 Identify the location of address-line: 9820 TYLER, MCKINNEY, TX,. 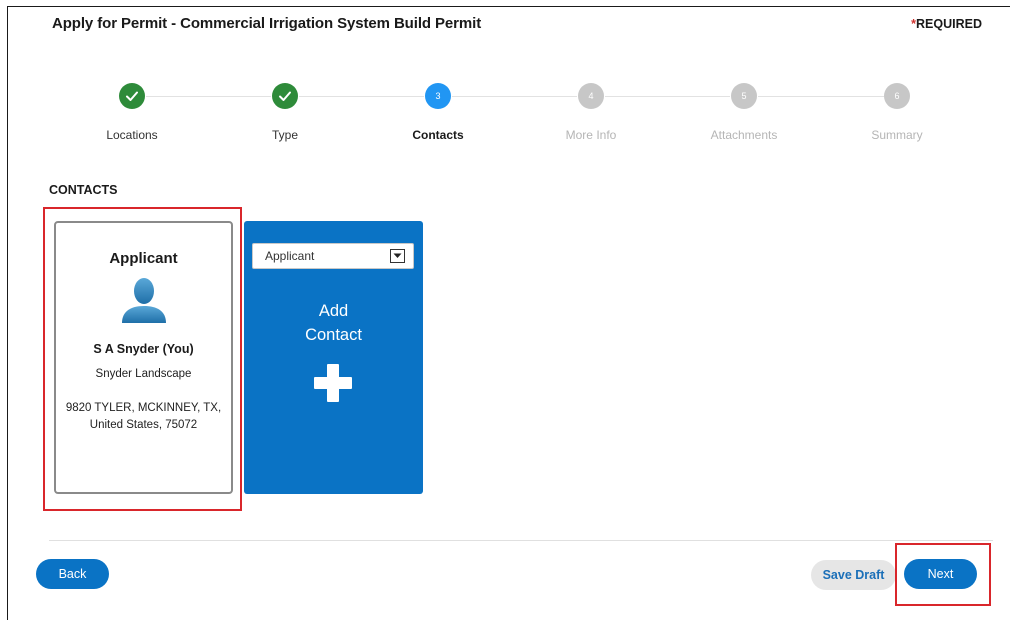
(143, 408).